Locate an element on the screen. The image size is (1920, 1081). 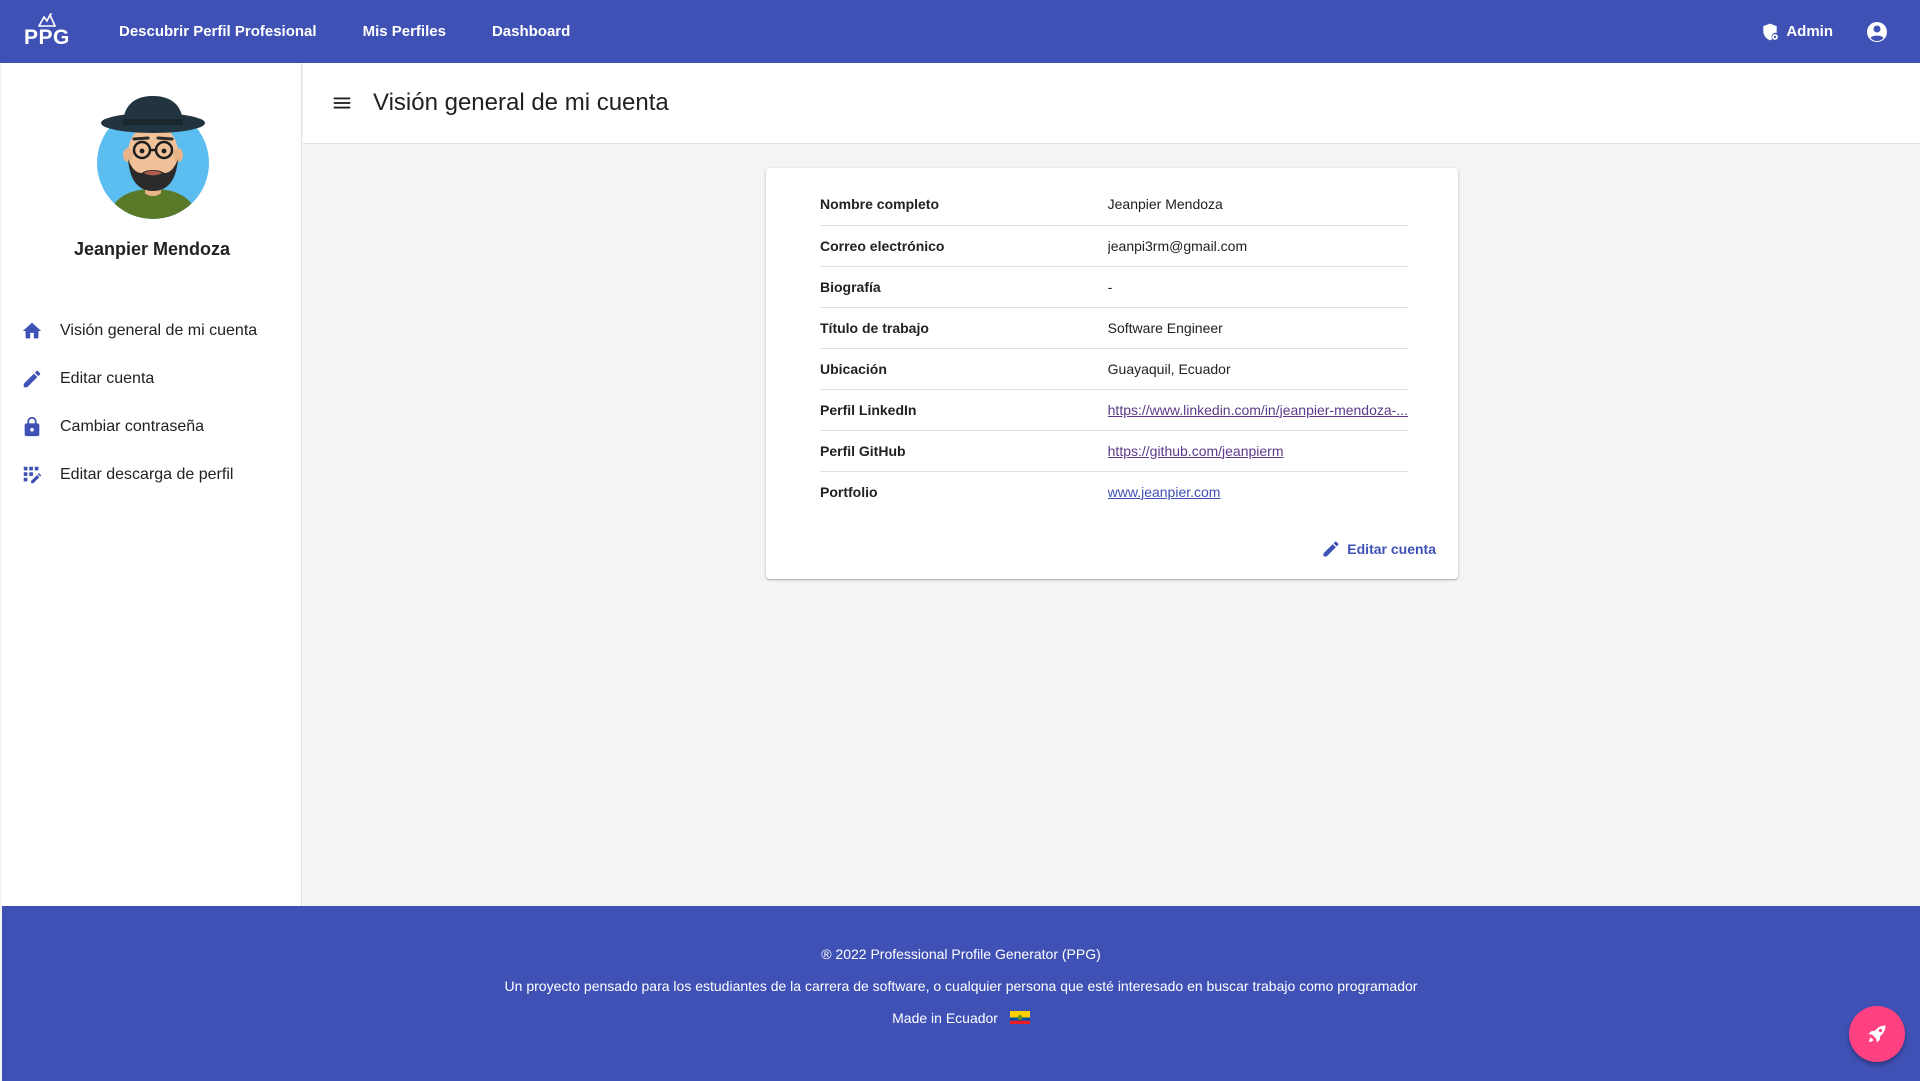
table-row: Título de trabajo Software Engineer is located at coordinates (1114, 328).